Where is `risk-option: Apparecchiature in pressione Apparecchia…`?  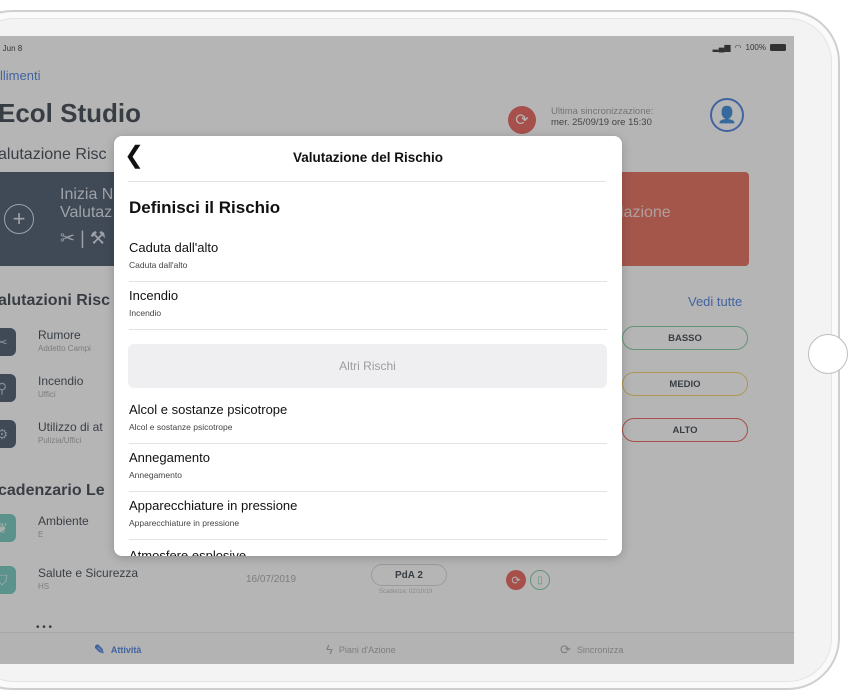
risk-option: Apparecchiature in pressione Apparecchia… is located at coordinates (368, 516).